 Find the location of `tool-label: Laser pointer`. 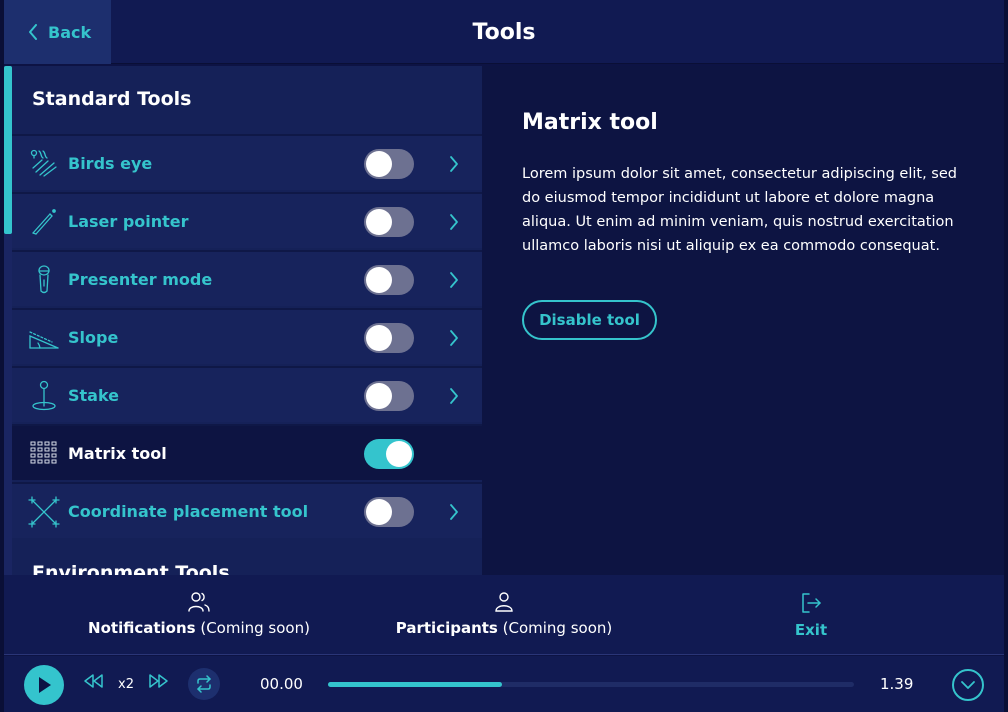

tool-label: Laser pointer is located at coordinates (128, 221).